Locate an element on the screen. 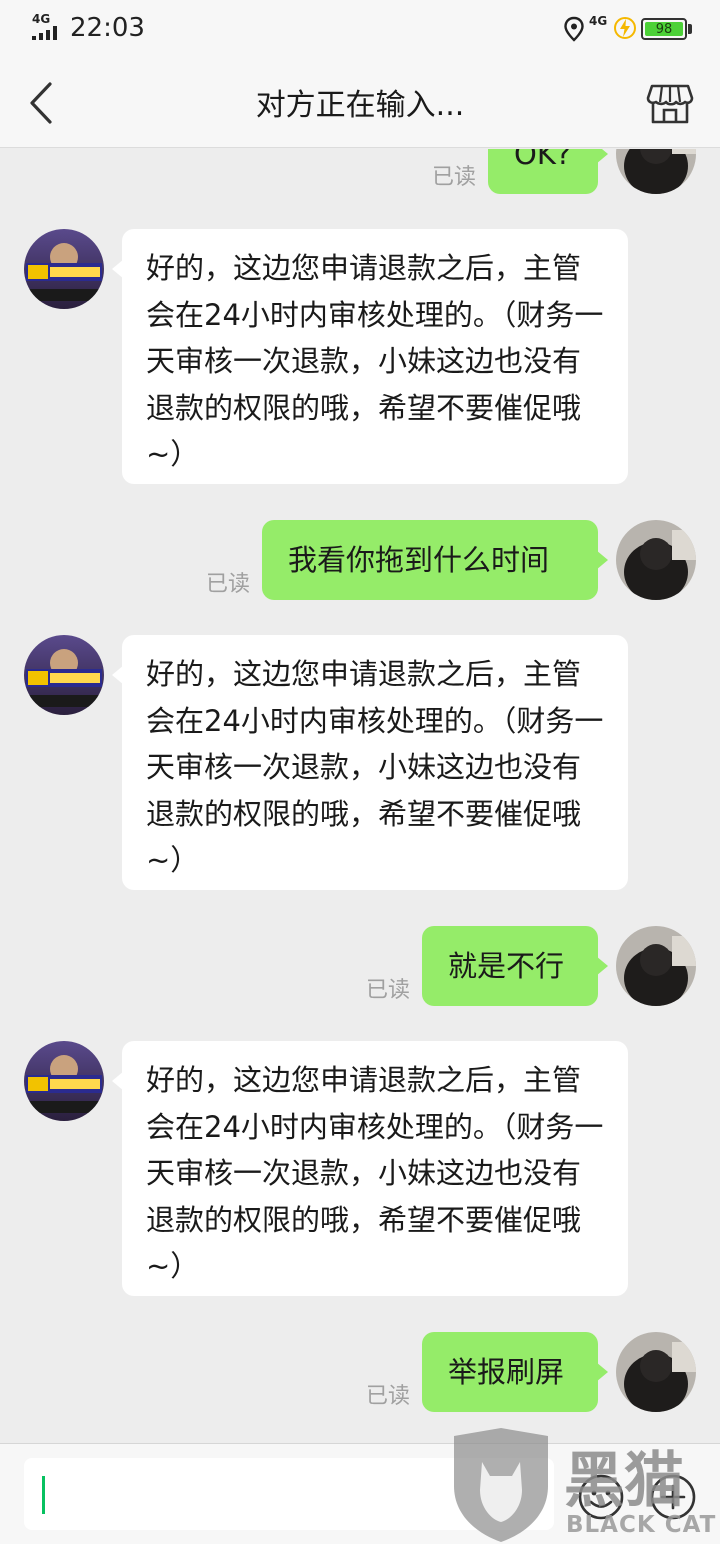  message-input is located at coordinates (289, 1494).